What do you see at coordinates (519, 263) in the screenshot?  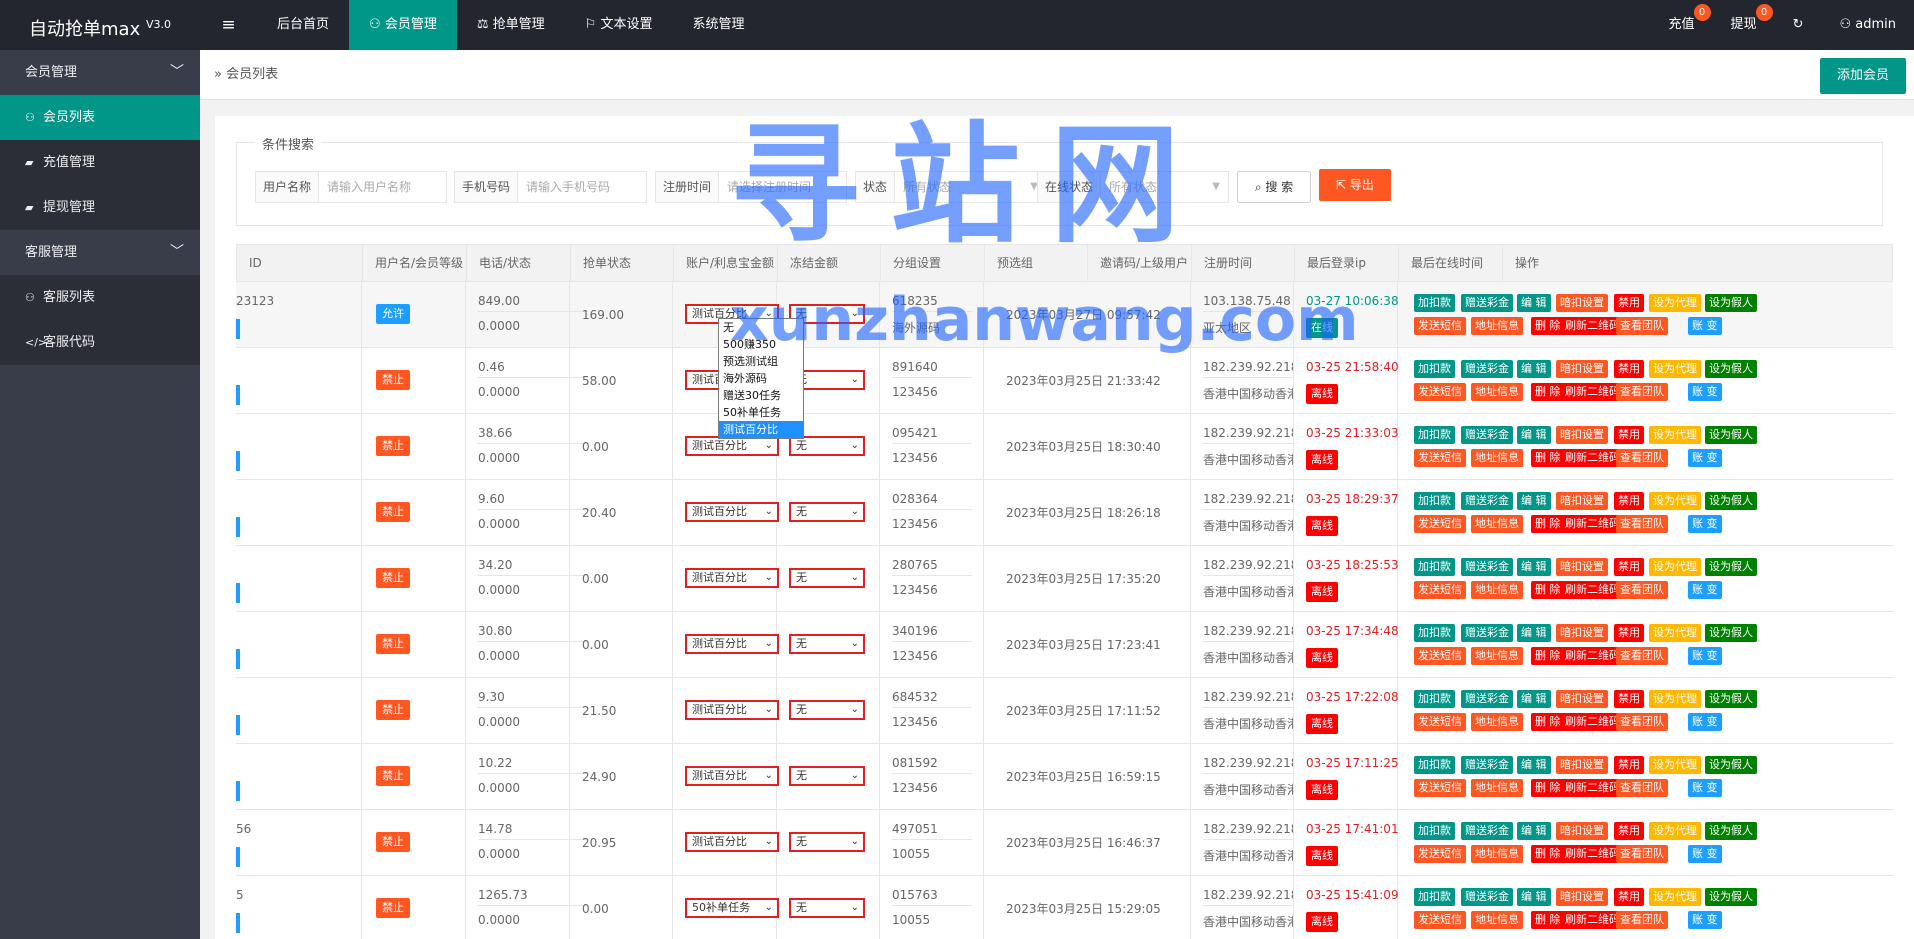 I see `col-phone: 电话/状态` at bounding box center [519, 263].